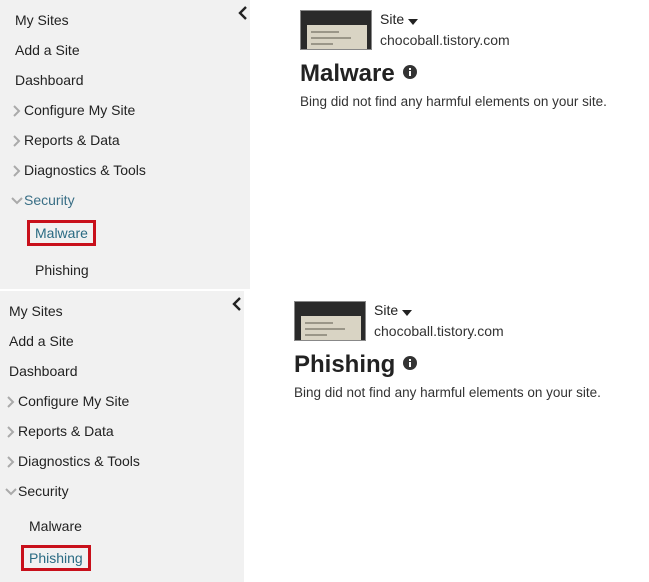 The image size is (649, 582). Describe the element at coordinates (345, 364) in the screenshot. I see `page-title-text: Phishing` at that location.